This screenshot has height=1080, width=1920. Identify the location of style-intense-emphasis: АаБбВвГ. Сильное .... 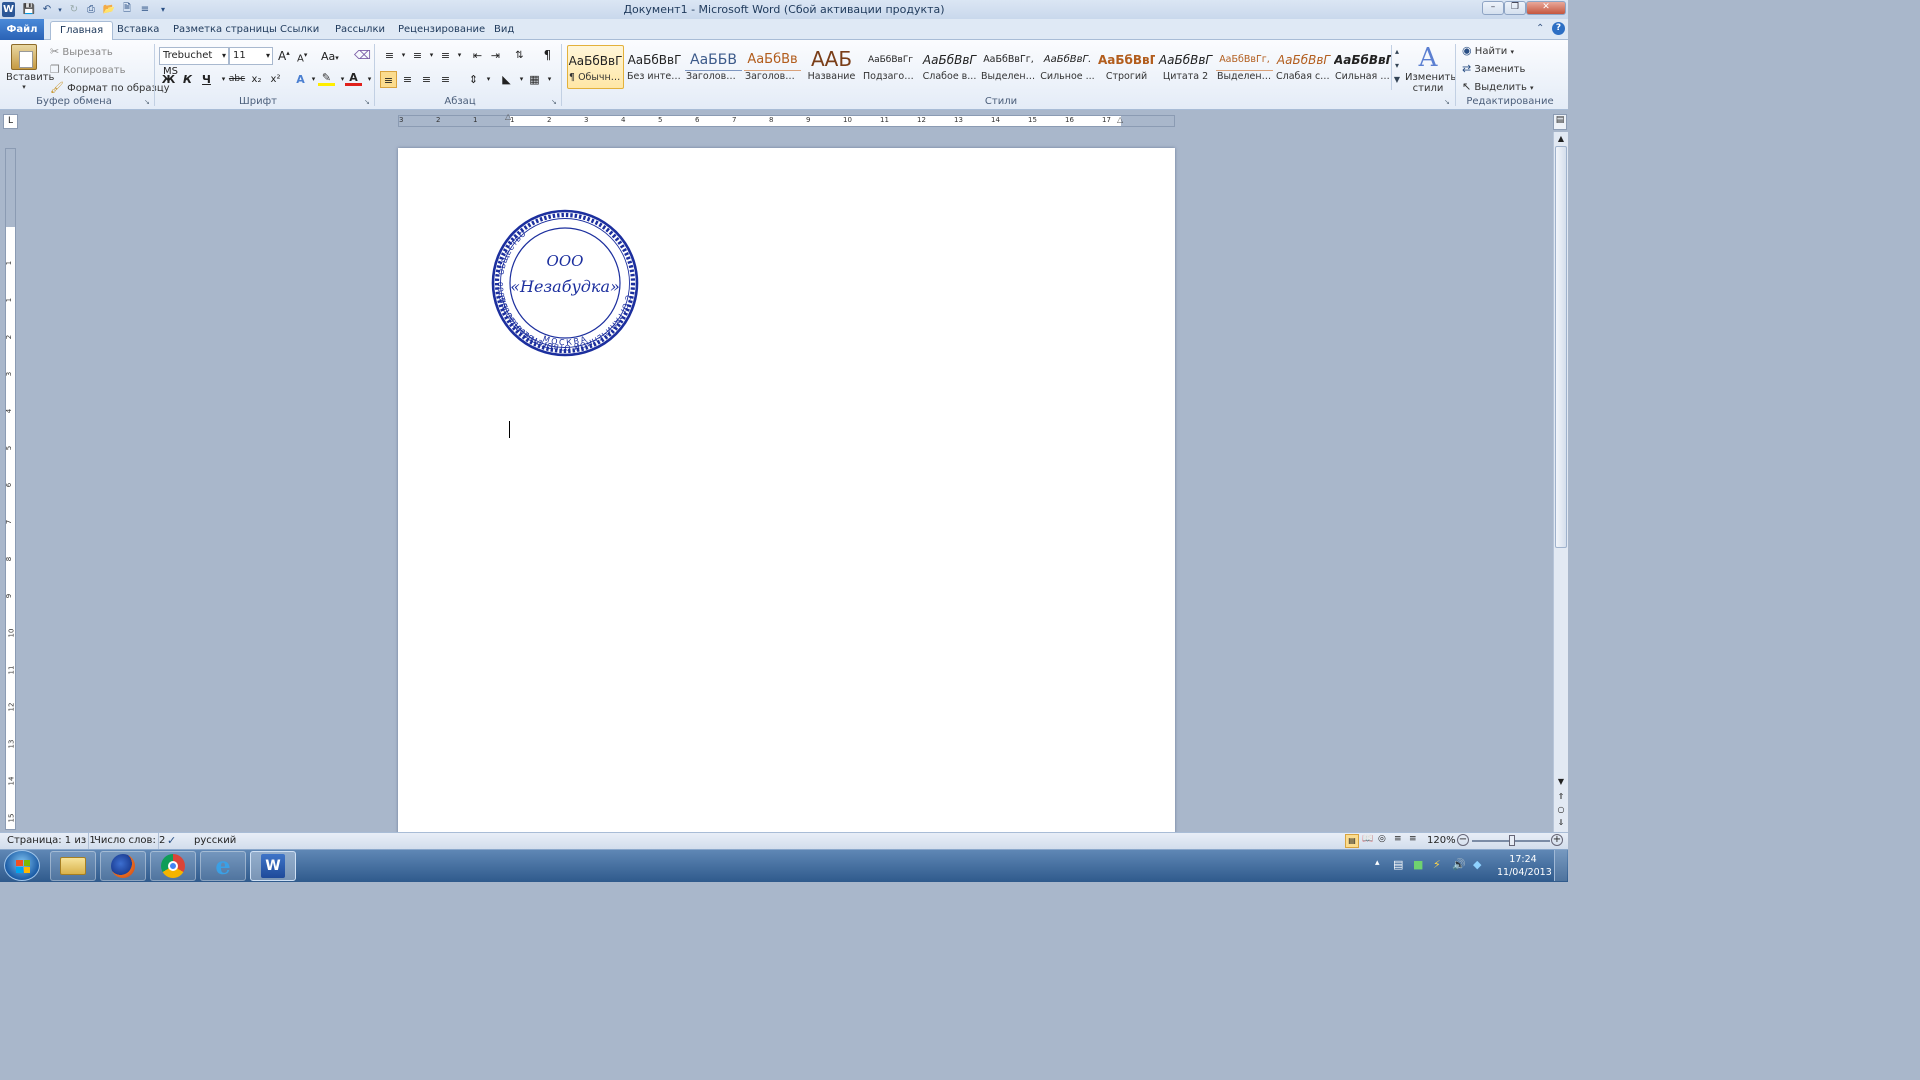
(1067, 67).